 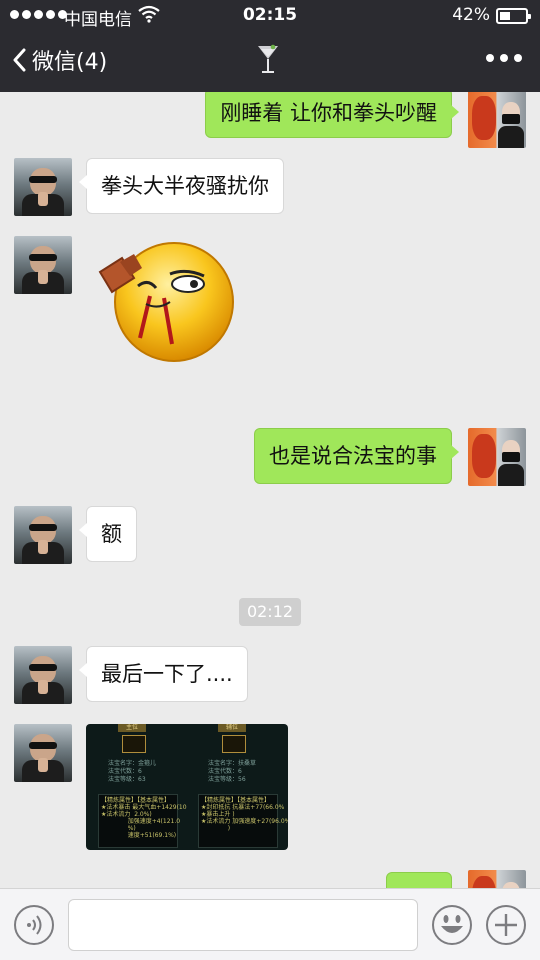 I want to click on back-label: 微信(4), so click(x=70, y=62).